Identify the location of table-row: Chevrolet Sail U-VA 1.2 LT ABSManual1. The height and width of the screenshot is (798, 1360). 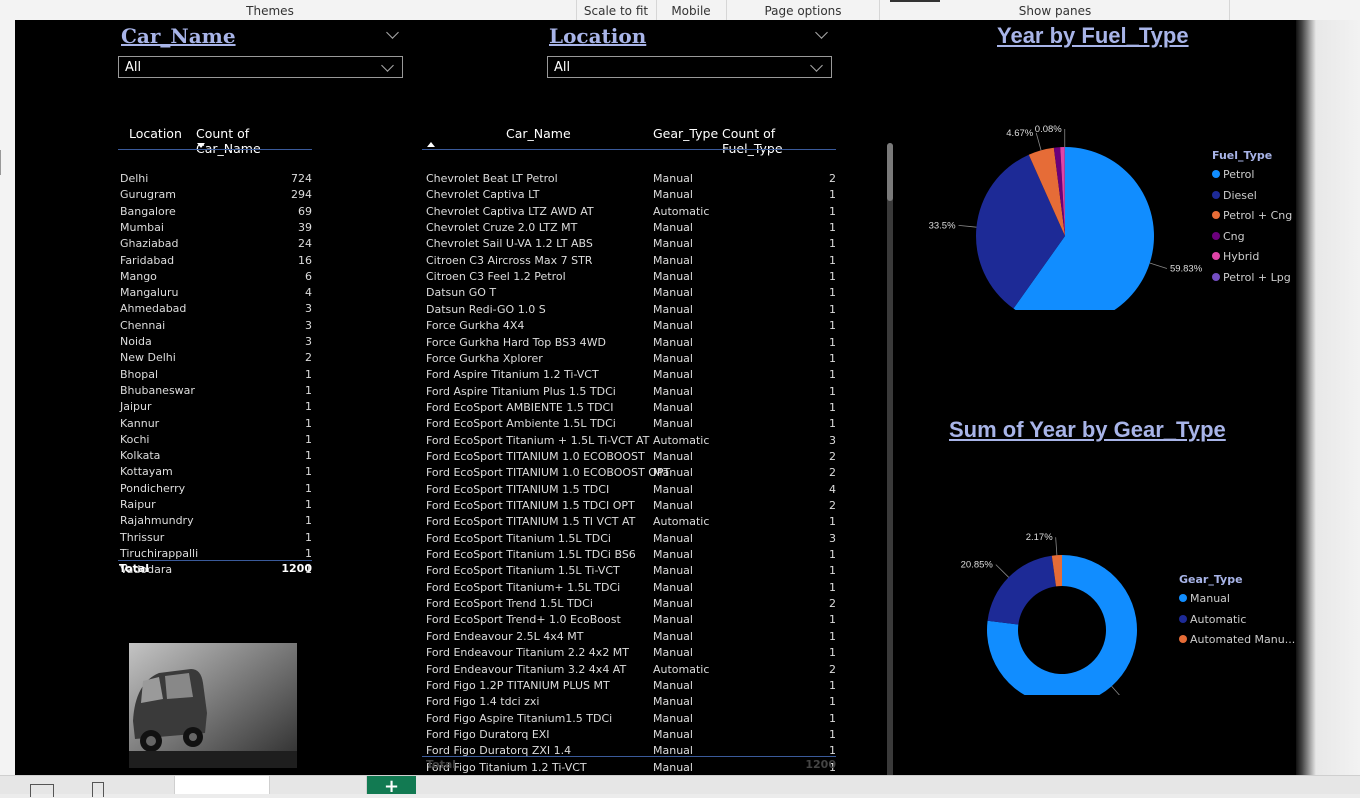
(629, 244).